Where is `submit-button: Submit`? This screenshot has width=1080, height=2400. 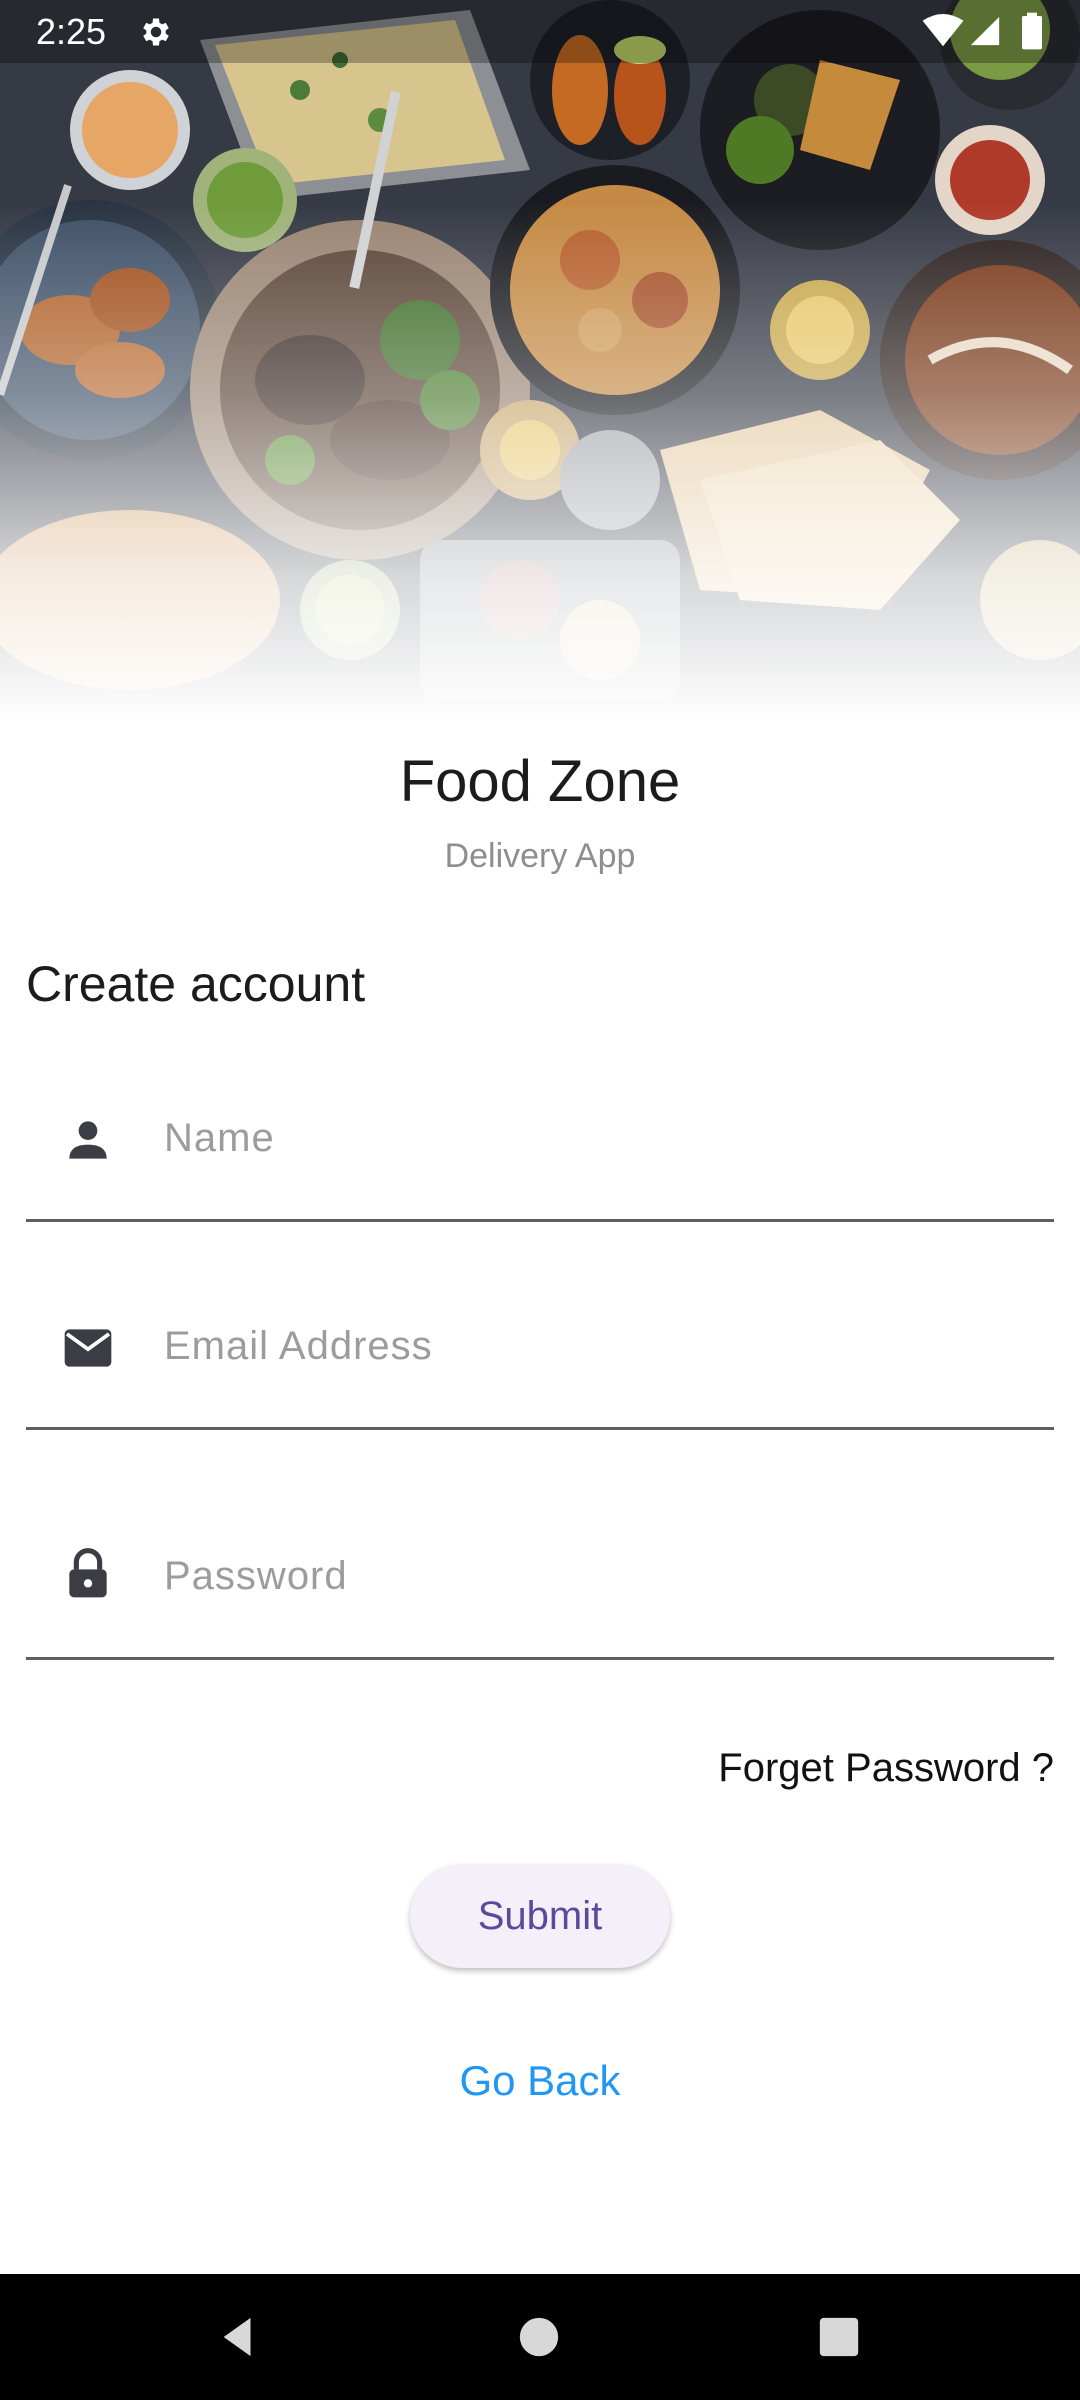 submit-button: Submit is located at coordinates (540, 1916).